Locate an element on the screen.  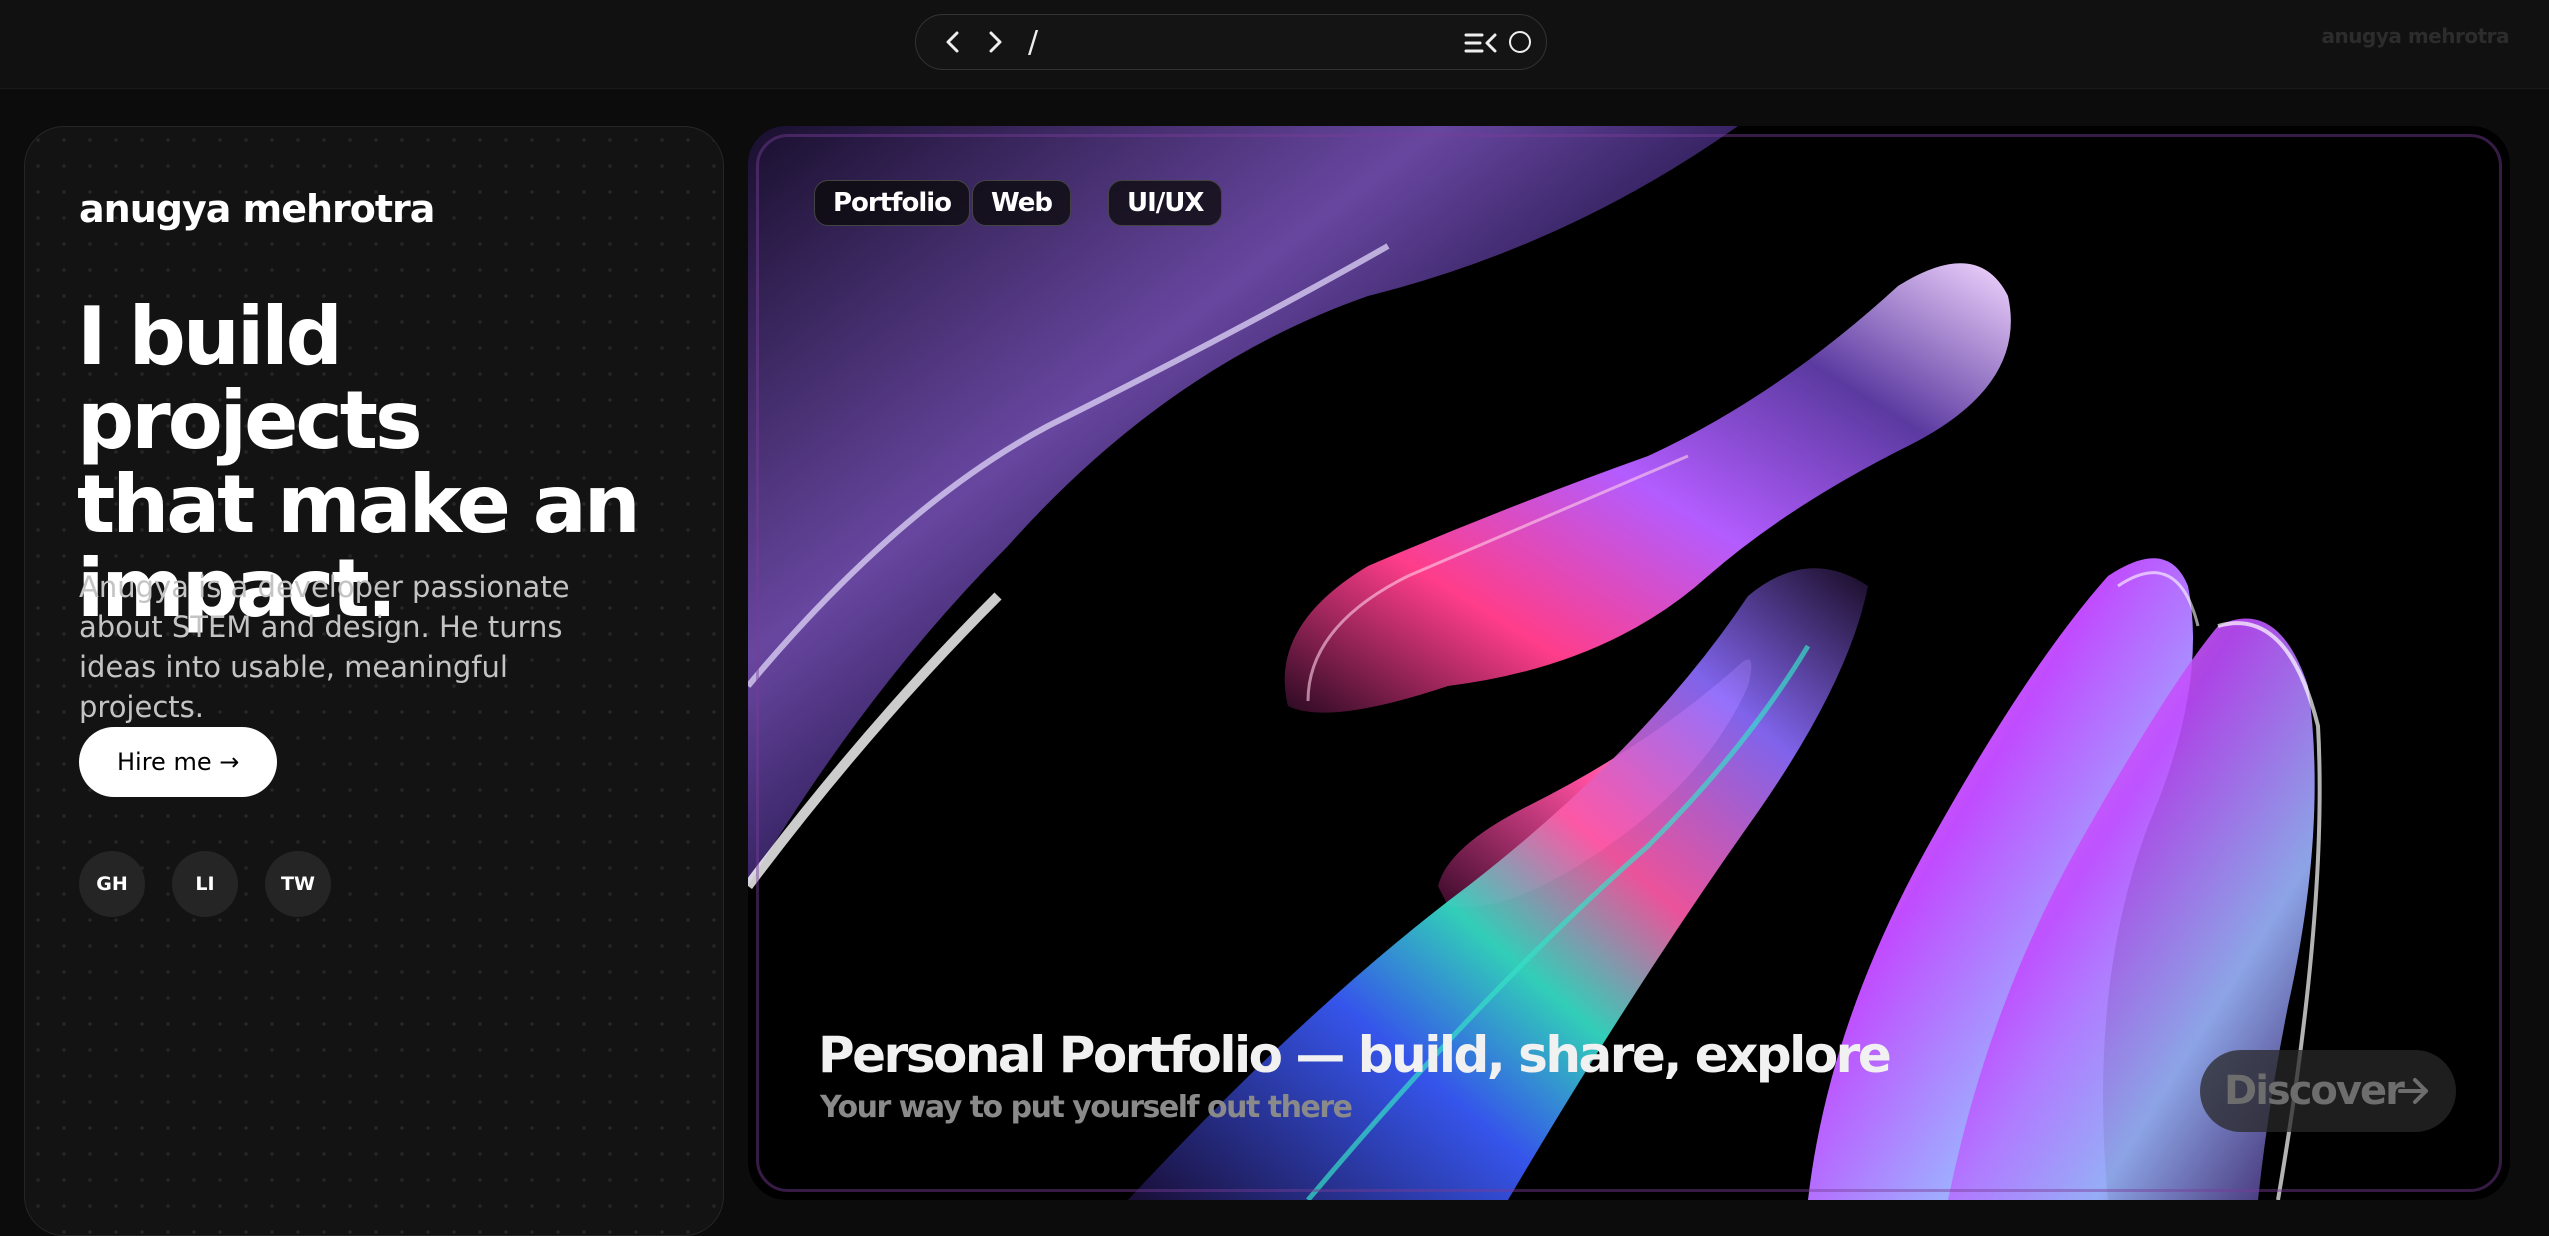
queue-list-icon is located at coordinates (1481, 43).